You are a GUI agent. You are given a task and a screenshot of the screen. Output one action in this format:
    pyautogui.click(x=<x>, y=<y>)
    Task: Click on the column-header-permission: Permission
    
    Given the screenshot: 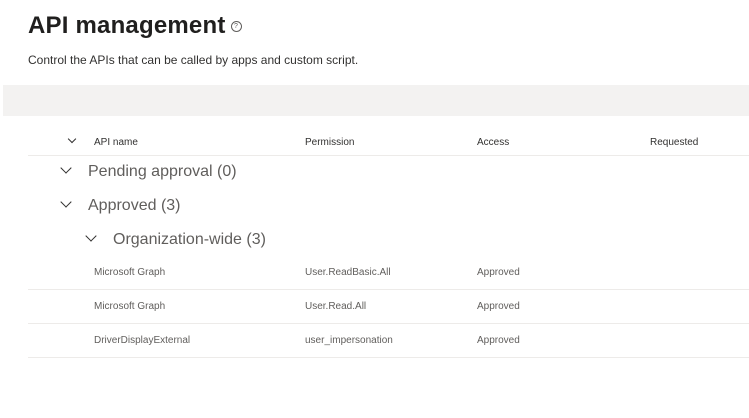 What is the action you would take?
    pyautogui.click(x=329, y=142)
    